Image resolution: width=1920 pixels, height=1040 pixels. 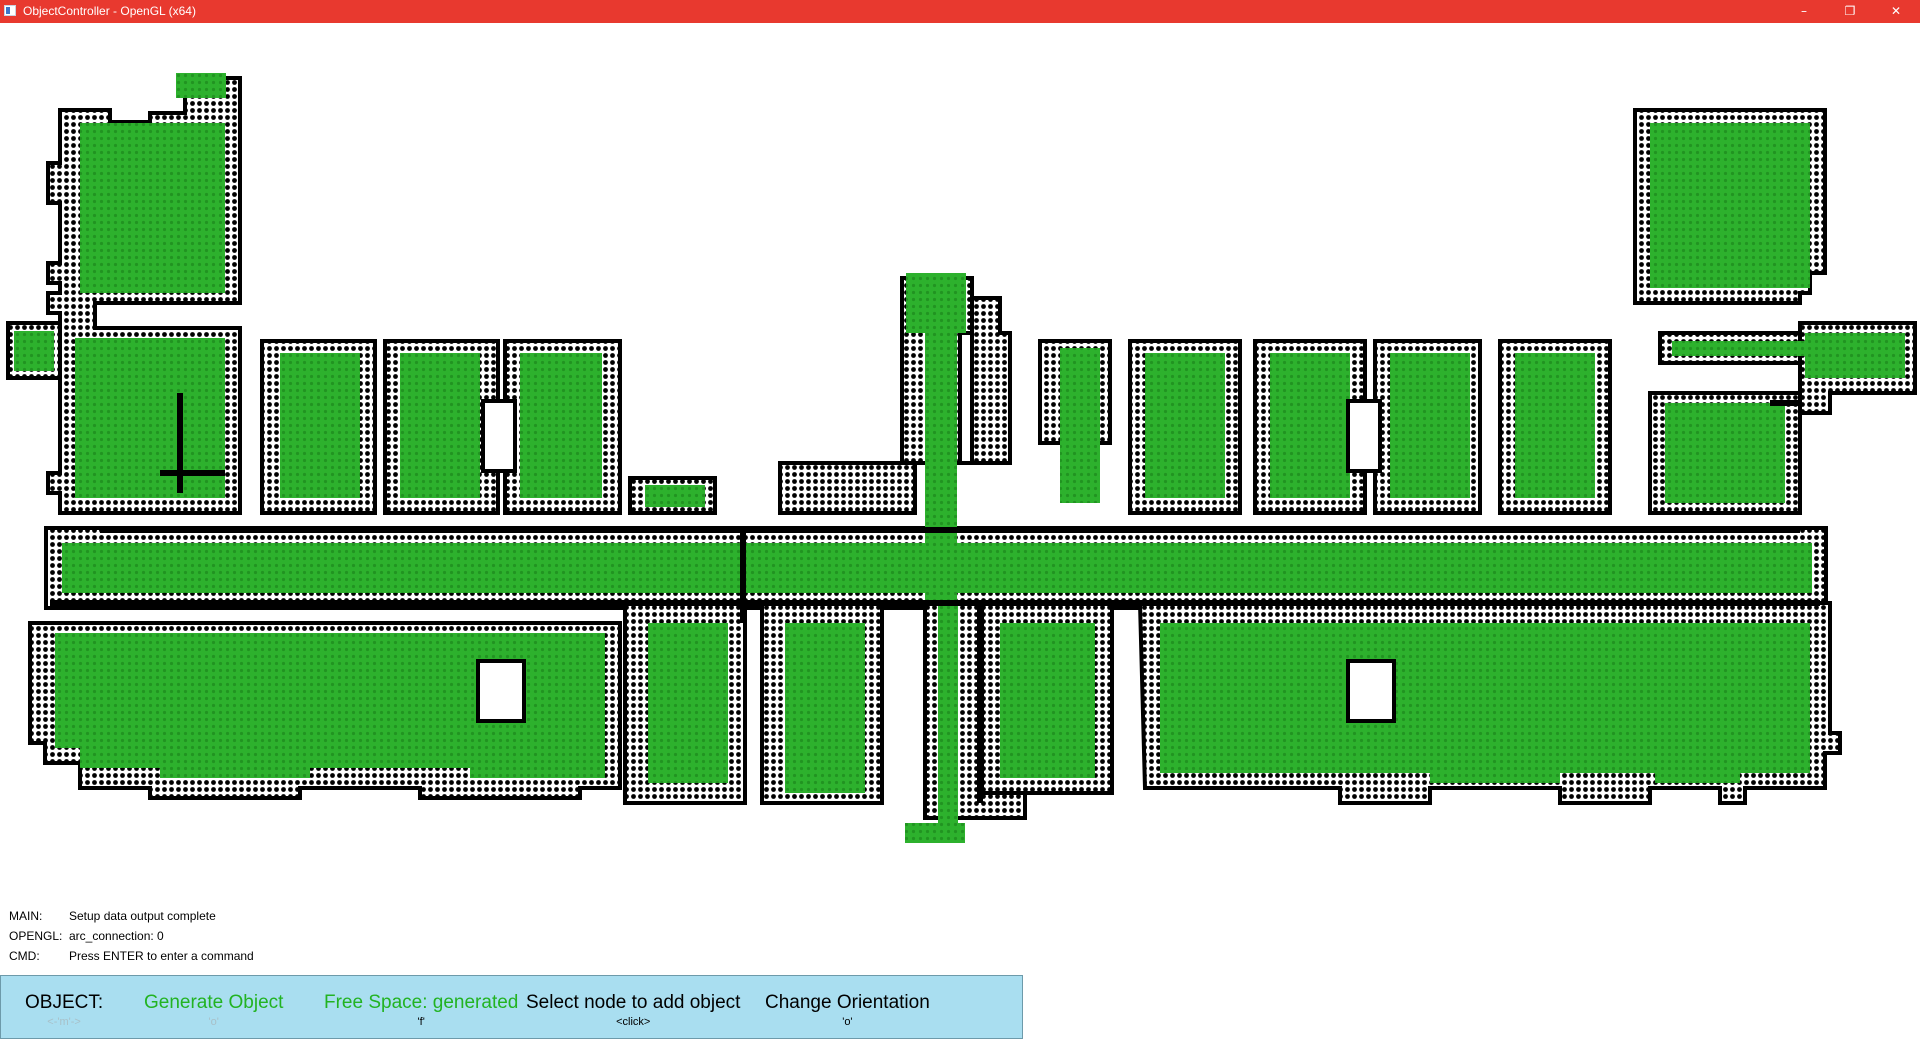 I want to click on menu-change-orientation: Change Orientation 'o', so click(x=847, y=1010).